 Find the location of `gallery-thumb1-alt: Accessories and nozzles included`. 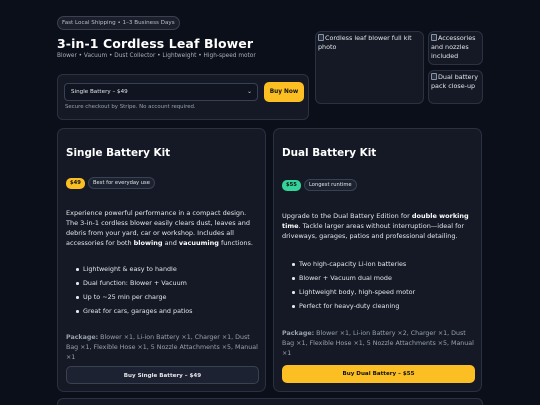

gallery-thumb1-alt: Accessories and nozzles included is located at coordinates (453, 47).